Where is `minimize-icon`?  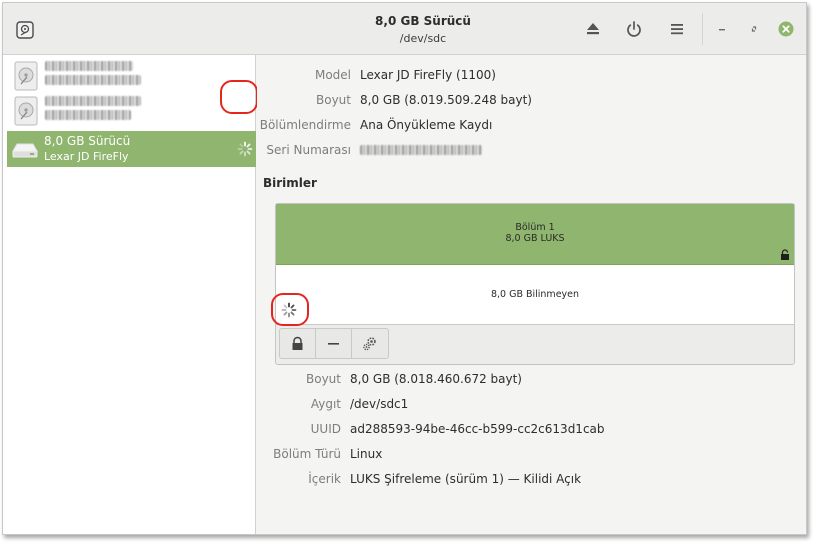 minimize-icon is located at coordinates (722, 29).